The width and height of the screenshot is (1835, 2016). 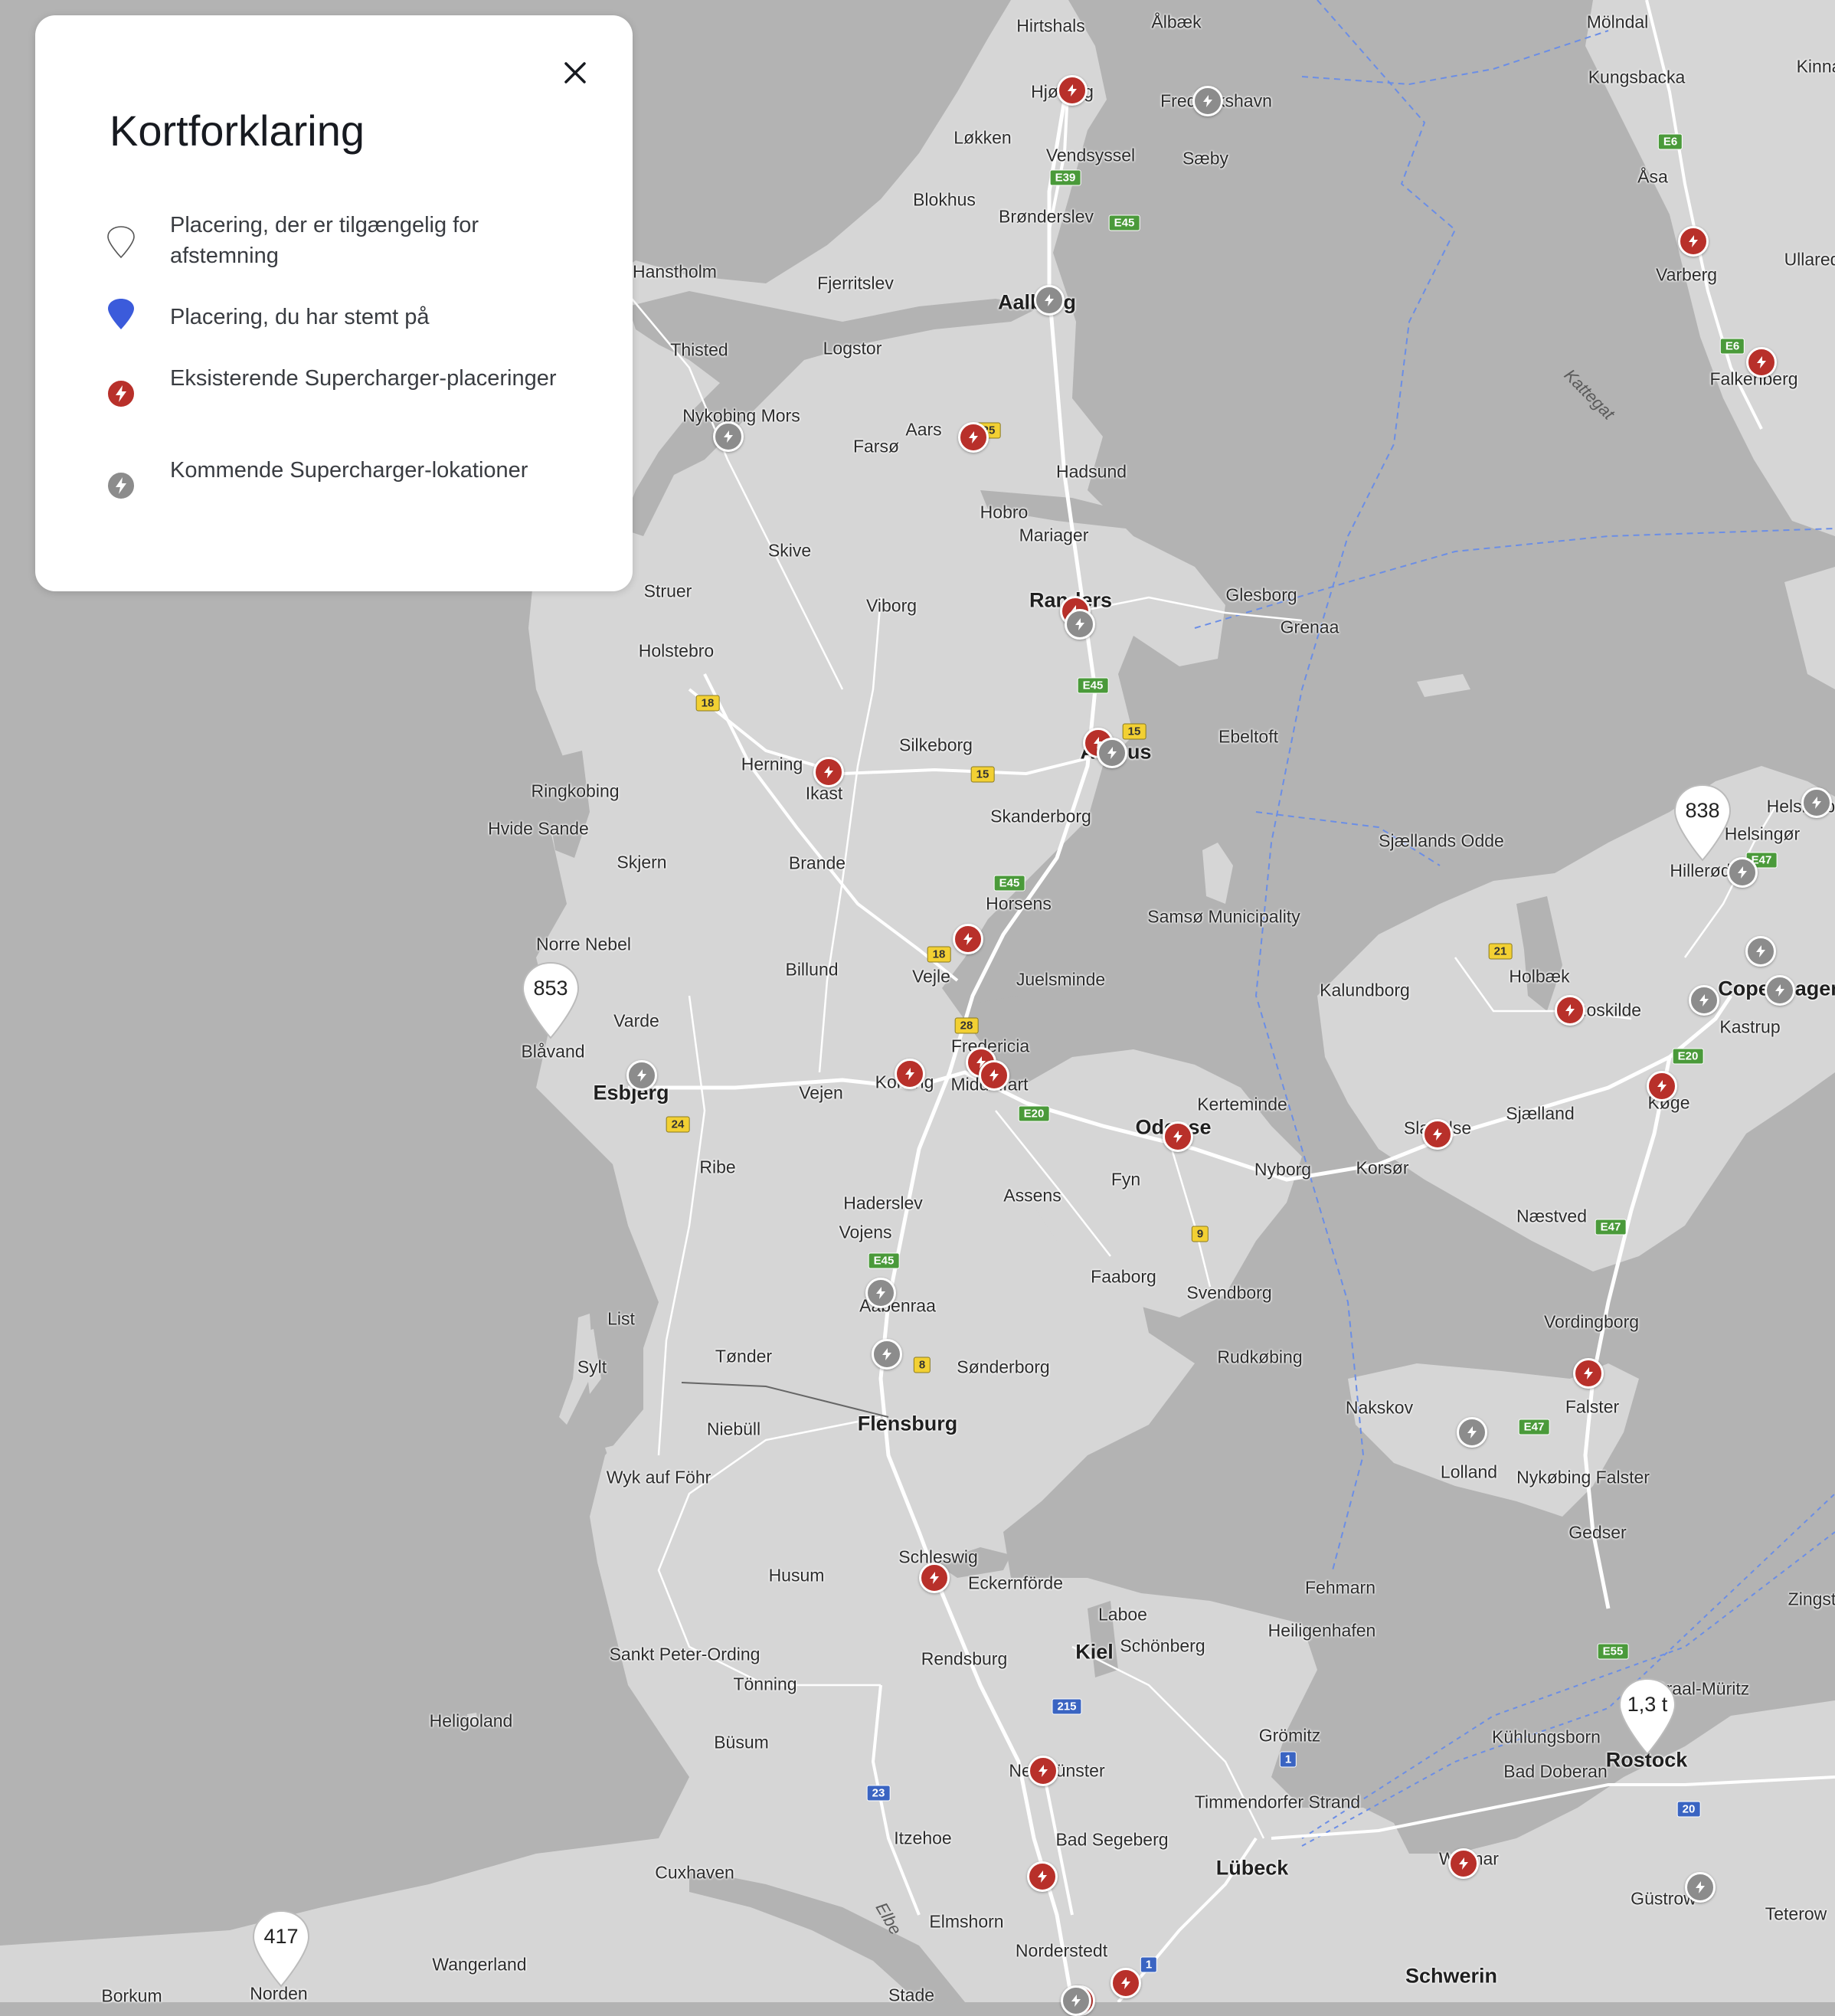 I want to click on legend-item-text: Kommende Supercharger-lokationer, so click(x=349, y=470).